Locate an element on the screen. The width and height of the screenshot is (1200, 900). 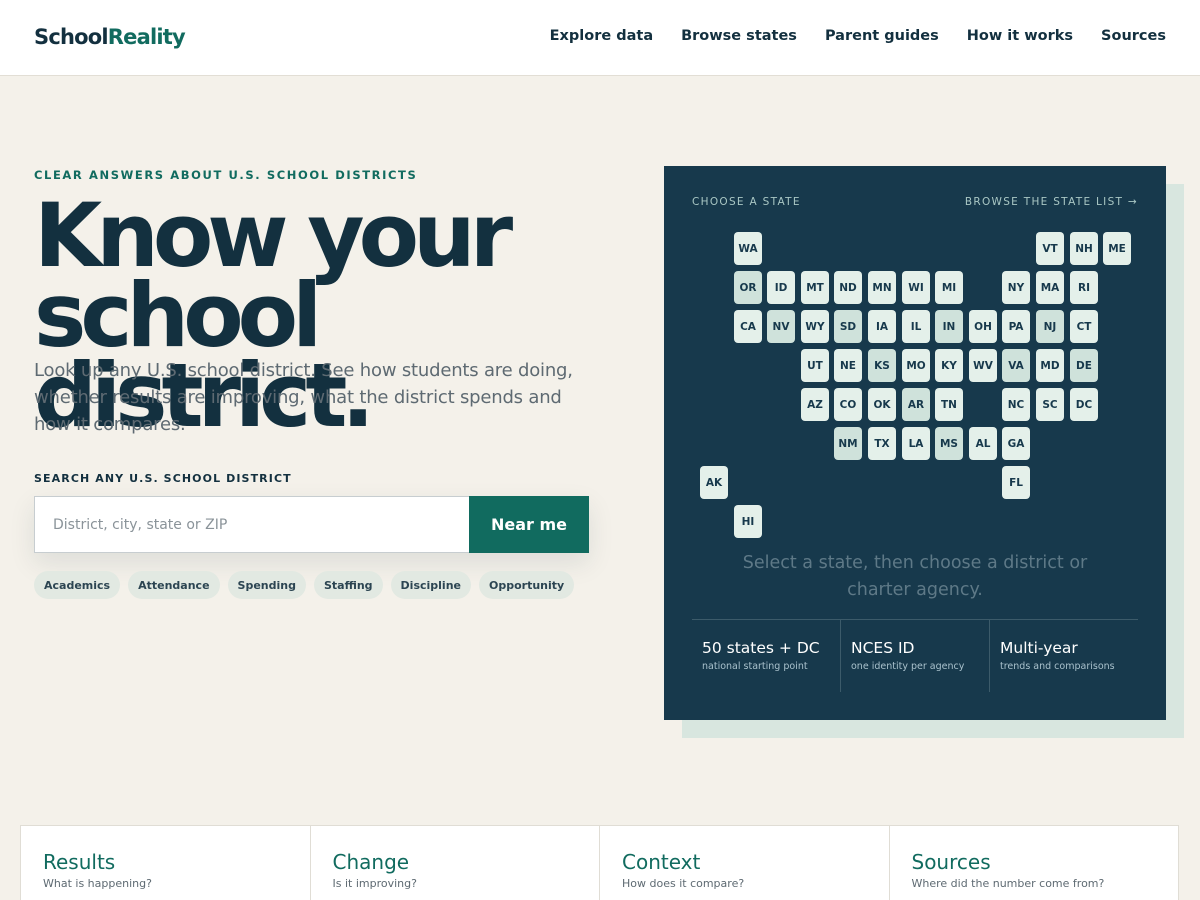
state-tile-ga: GA is located at coordinates (1016, 443).